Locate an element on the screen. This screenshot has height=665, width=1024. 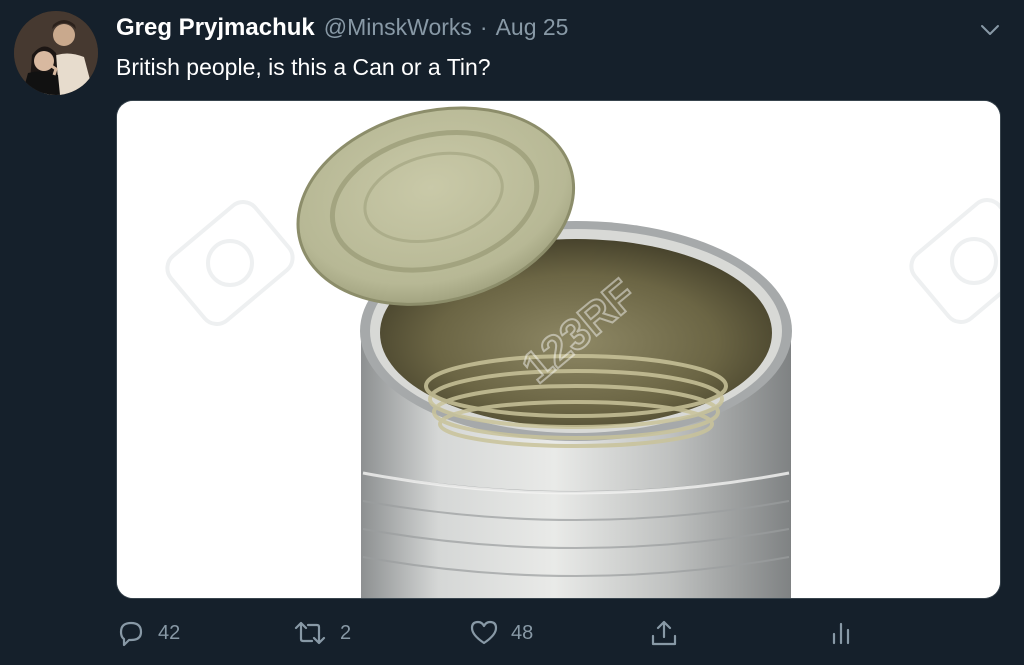
reply-count: 42 is located at coordinates (169, 632).